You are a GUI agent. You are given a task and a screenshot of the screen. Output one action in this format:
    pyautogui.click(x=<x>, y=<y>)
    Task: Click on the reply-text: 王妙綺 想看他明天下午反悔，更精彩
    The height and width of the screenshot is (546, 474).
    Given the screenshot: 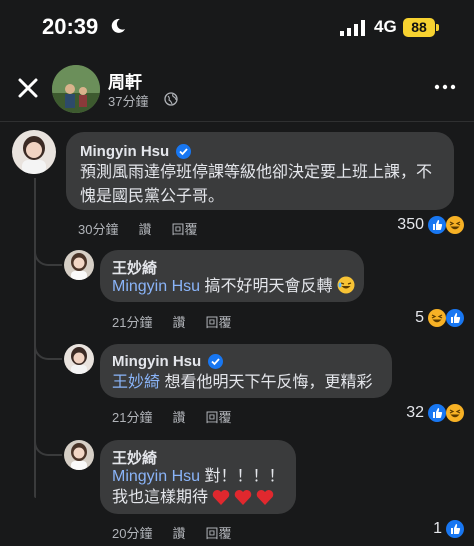 What is the action you would take?
    pyautogui.click(x=242, y=383)
    